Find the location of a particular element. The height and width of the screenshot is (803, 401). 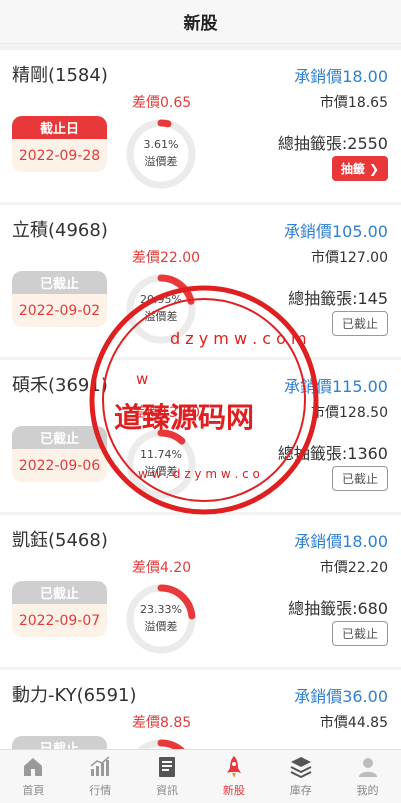

chart-icon is located at coordinates (100, 766).